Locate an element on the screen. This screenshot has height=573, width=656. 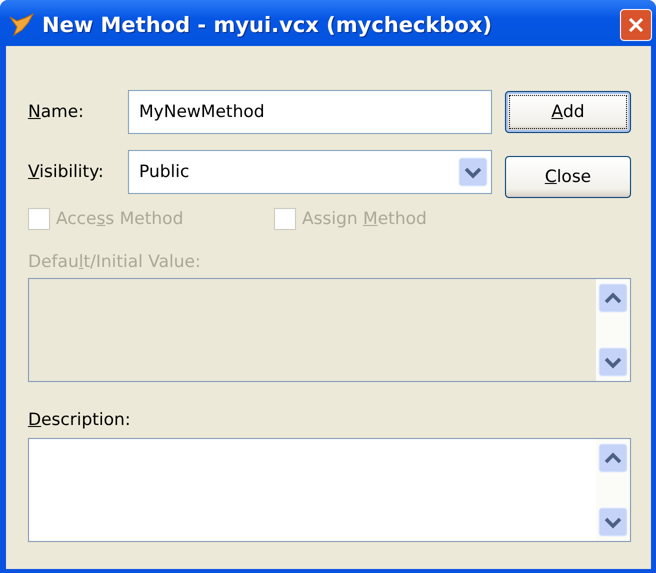
window-title: New Method - myui.vcx (mycheckbox) is located at coordinates (267, 25).